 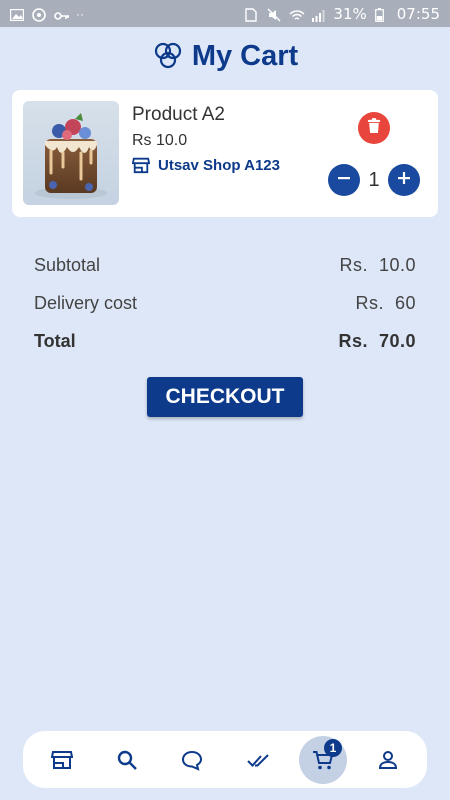 I want to click on wifi-icon, so click(x=297, y=14).